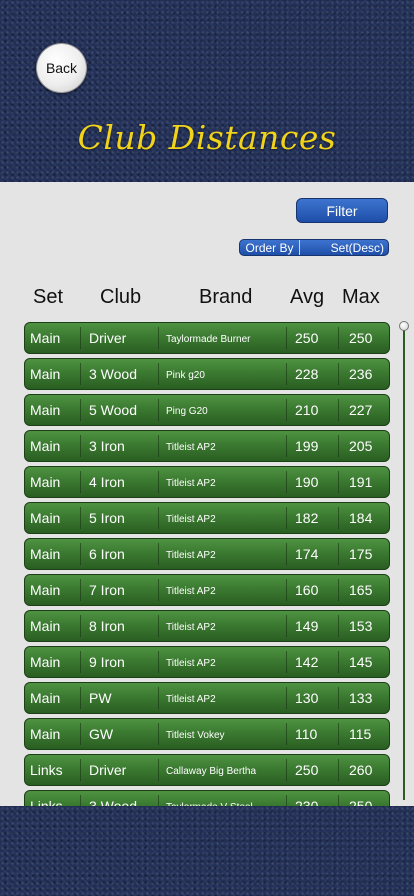 This screenshot has width=414, height=896. What do you see at coordinates (361, 518) in the screenshot?
I see `row-max: 184` at bounding box center [361, 518].